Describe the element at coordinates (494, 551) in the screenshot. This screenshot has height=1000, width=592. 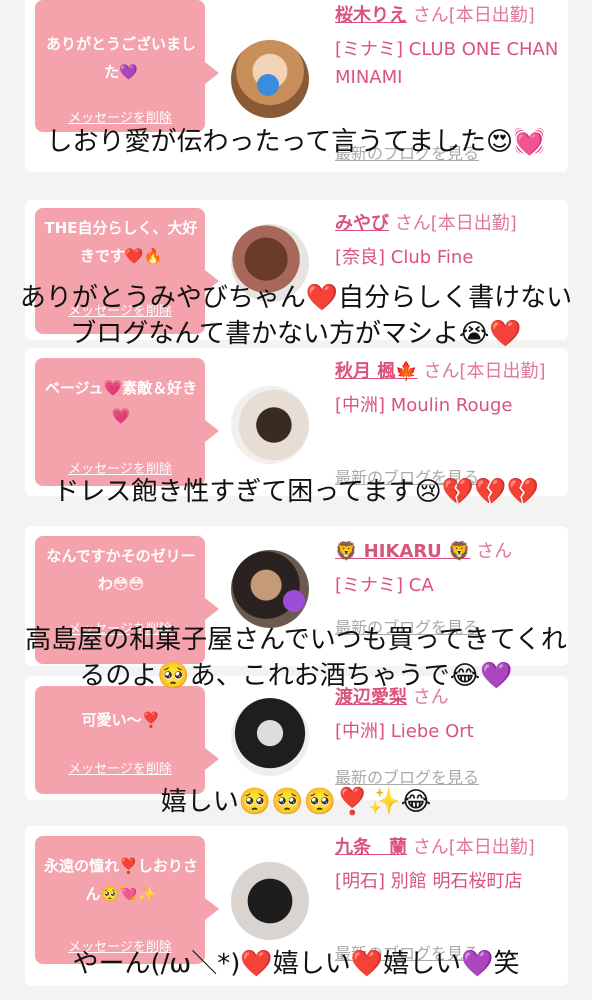
I see `cast-status: さん` at that location.